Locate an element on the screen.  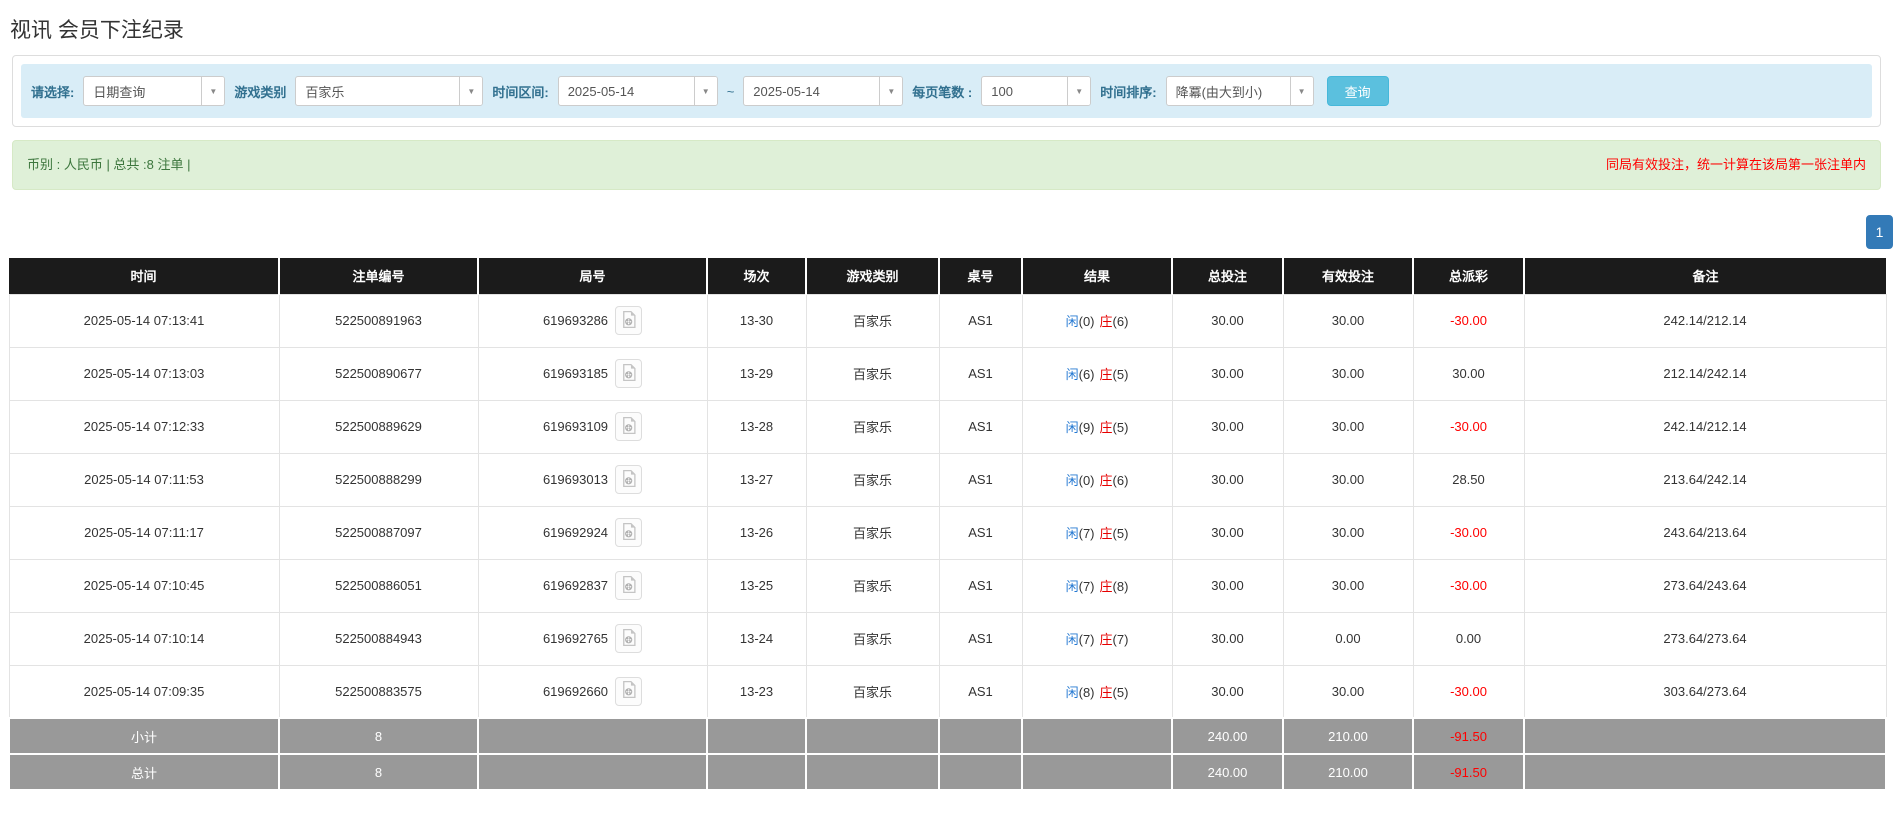
game-type-label: 游戏类别 is located at coordinates (260, 92).